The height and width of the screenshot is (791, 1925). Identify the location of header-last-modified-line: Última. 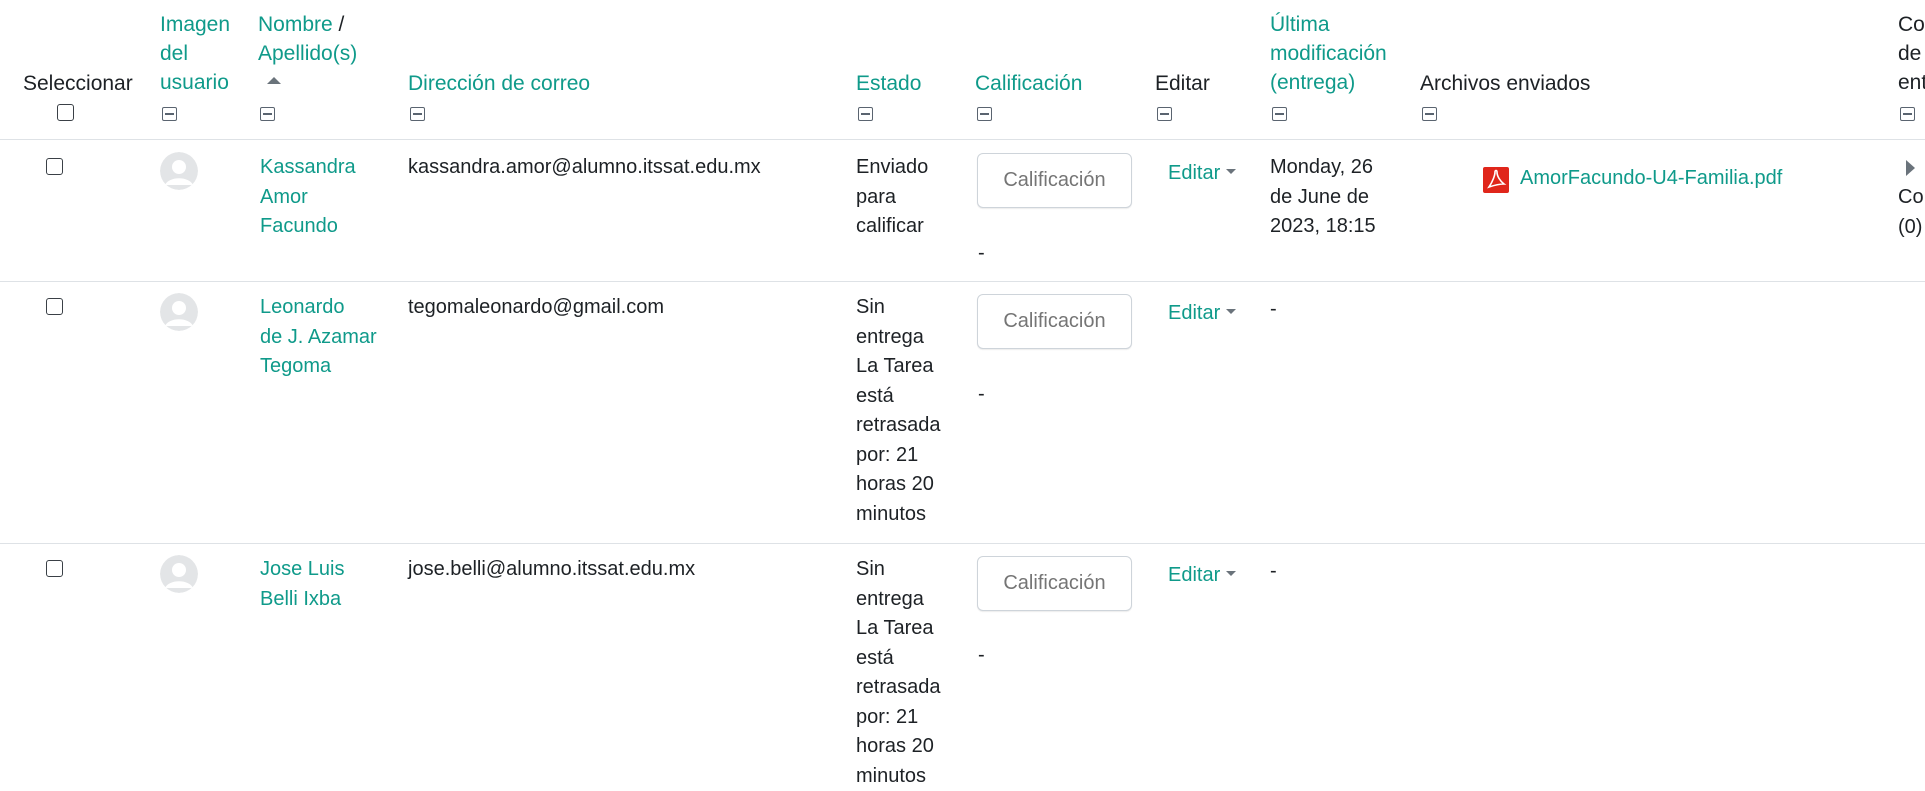
(1328, 24).